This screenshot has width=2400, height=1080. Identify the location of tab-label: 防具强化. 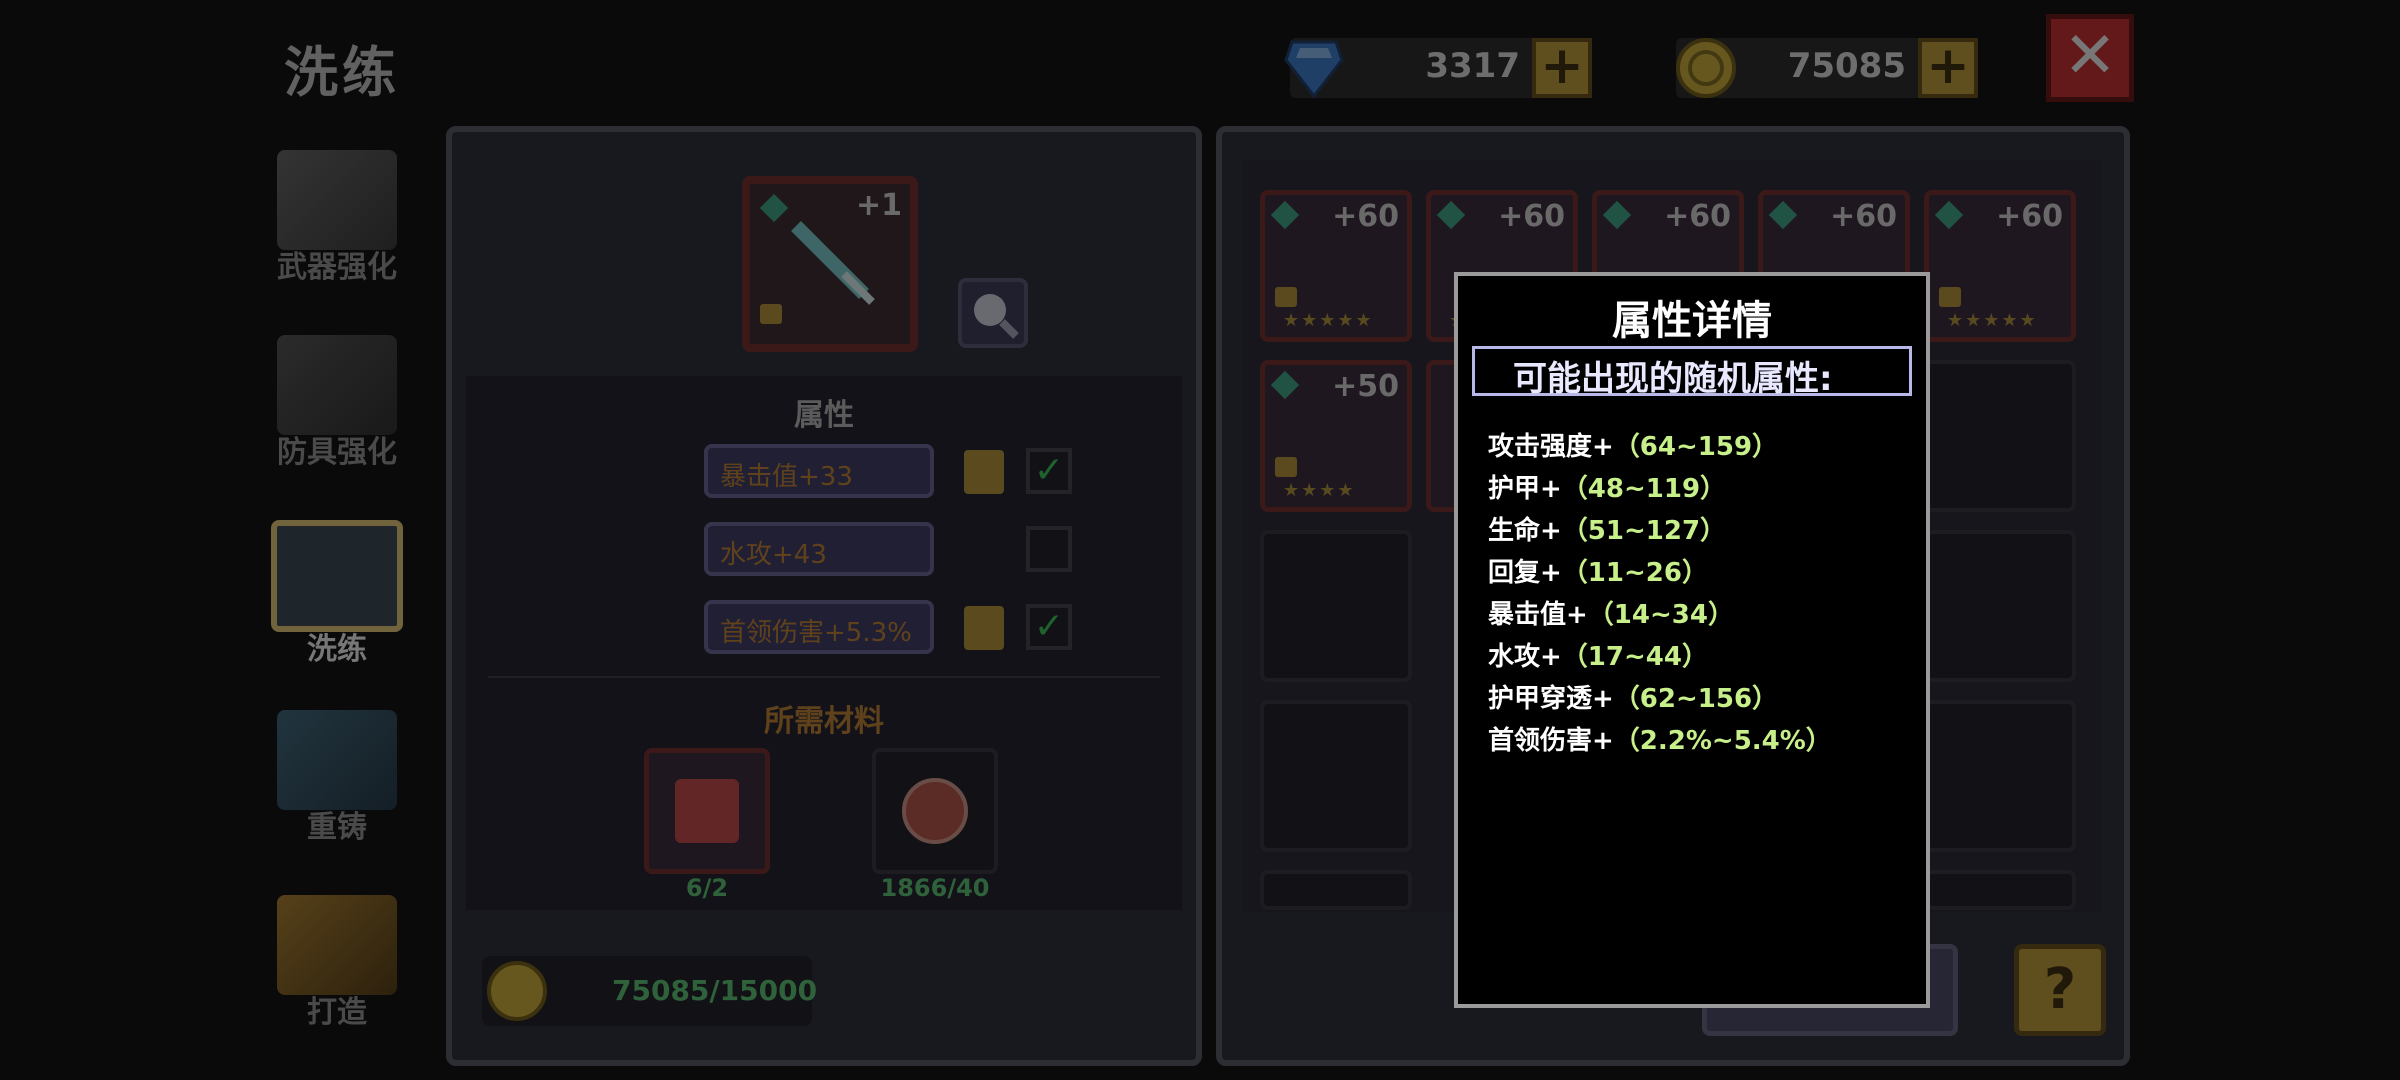
(337, 452).